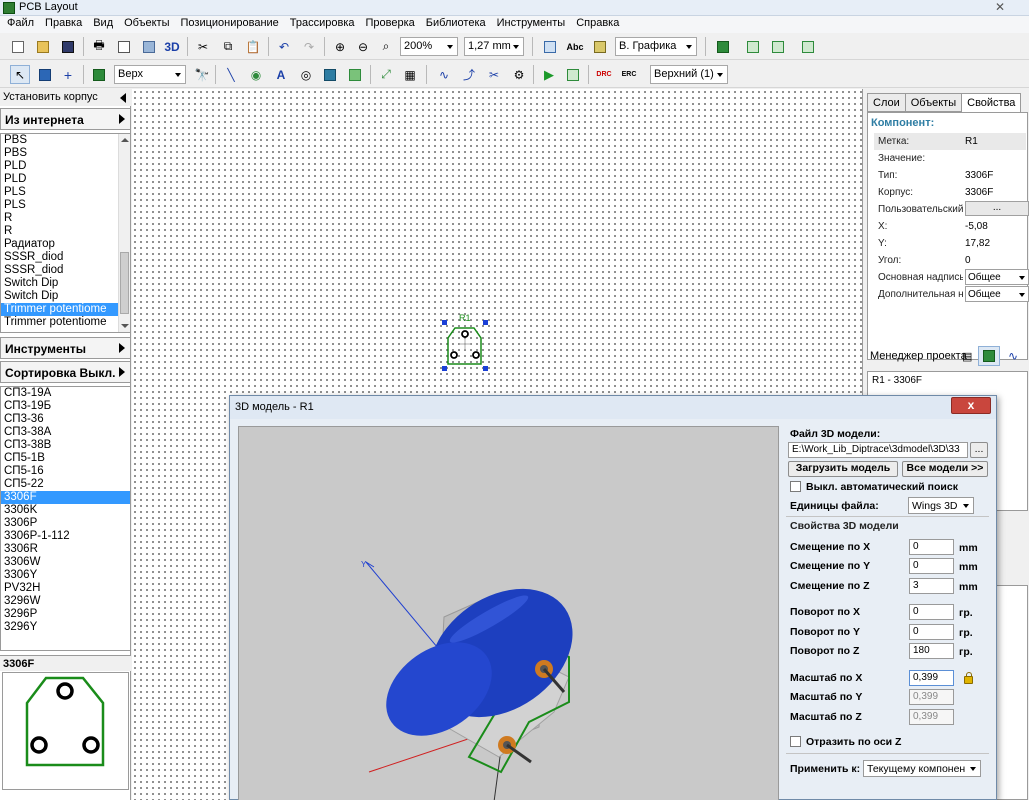 Image resolution: width=1029 pixels, height=800 pixels. What do you see at coordinates (968, 678) in the screenshot?
I see `scale-lock-icon` at bounding box center [968, 678].